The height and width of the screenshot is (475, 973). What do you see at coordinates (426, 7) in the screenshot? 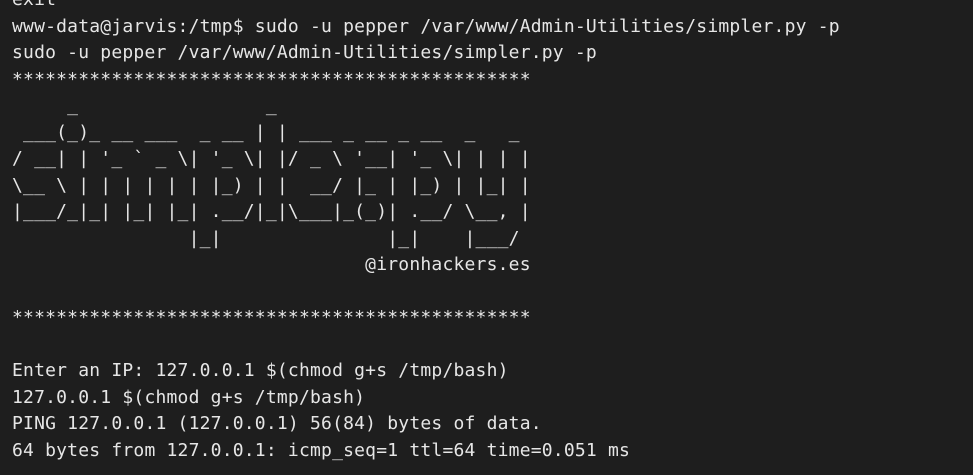
I see `terminal-line: exit` at bounding box center [426, 7].